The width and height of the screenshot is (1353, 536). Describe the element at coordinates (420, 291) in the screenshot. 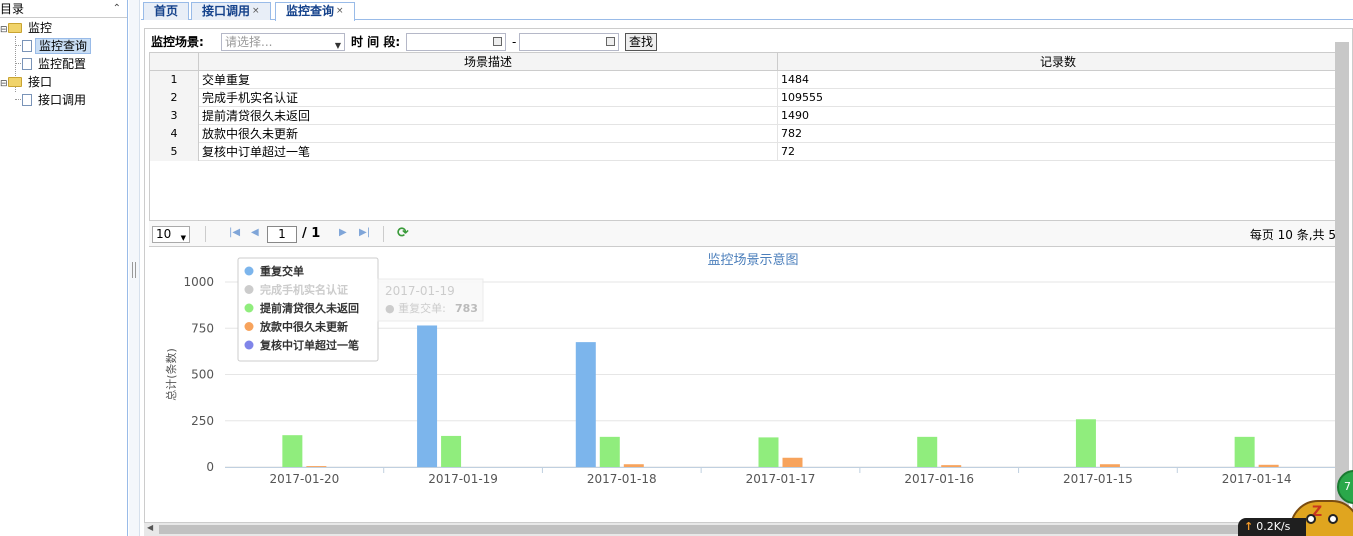

I see `tooltip-header: 2017-01-19` at that location.